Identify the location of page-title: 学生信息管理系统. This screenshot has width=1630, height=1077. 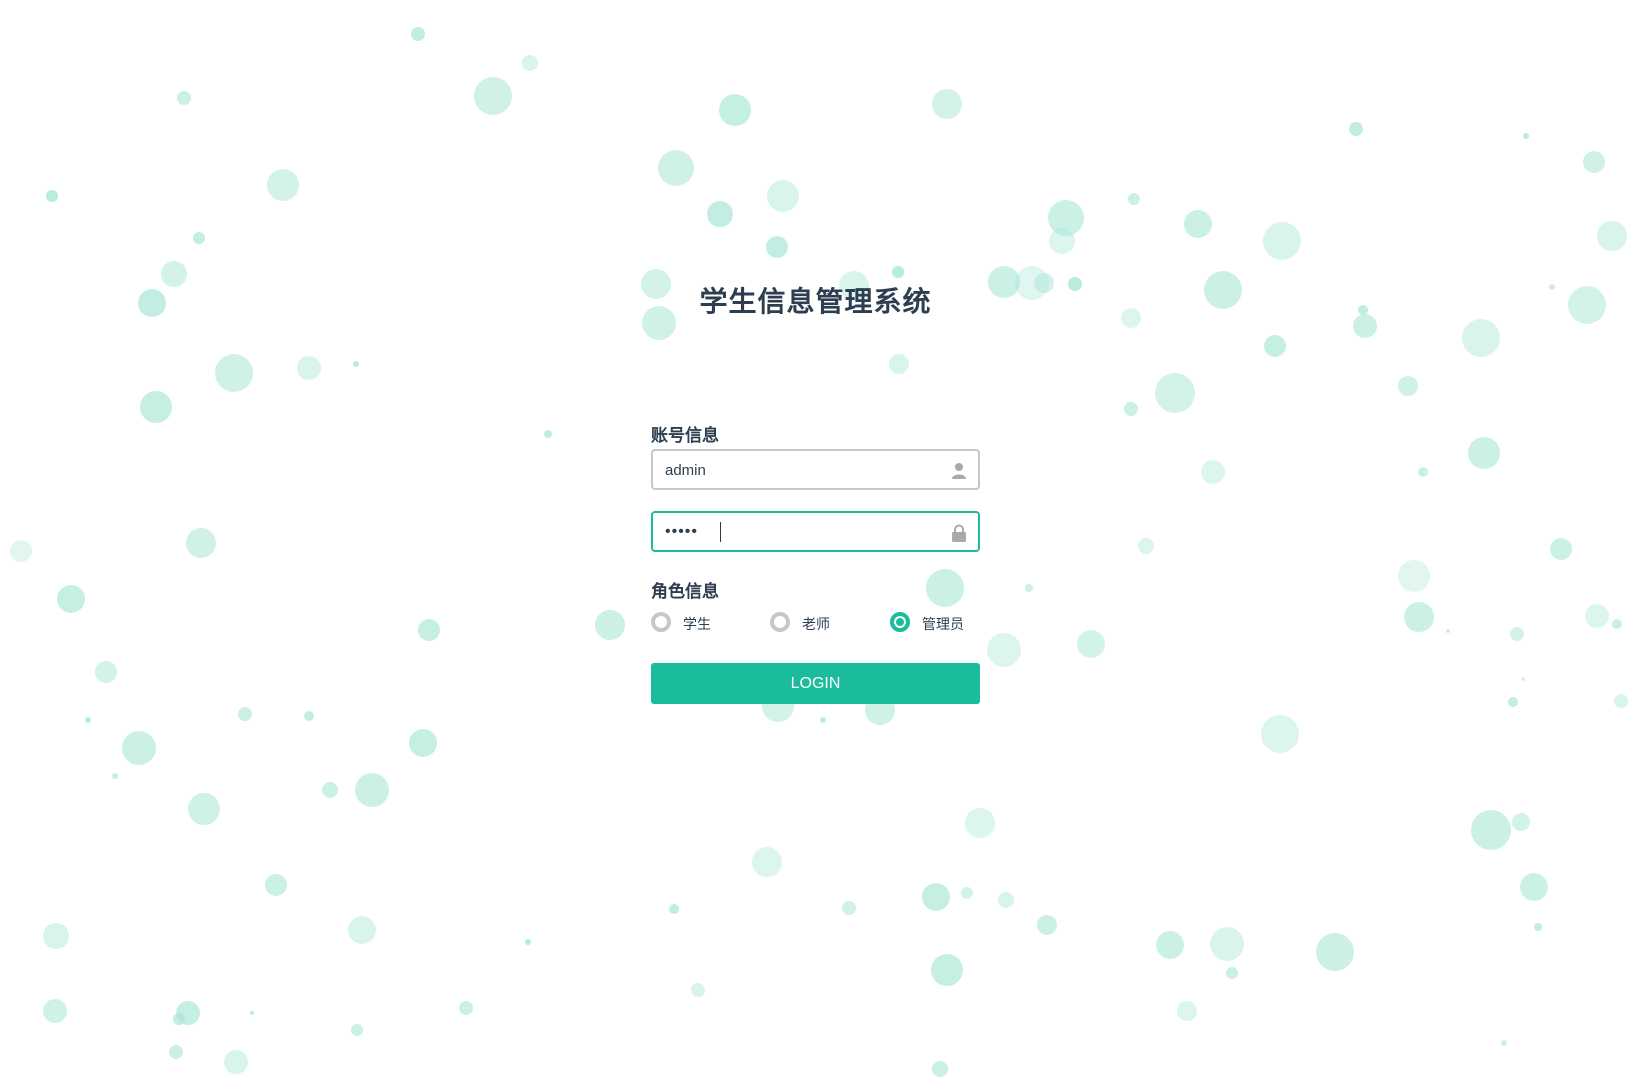
(815, 301).